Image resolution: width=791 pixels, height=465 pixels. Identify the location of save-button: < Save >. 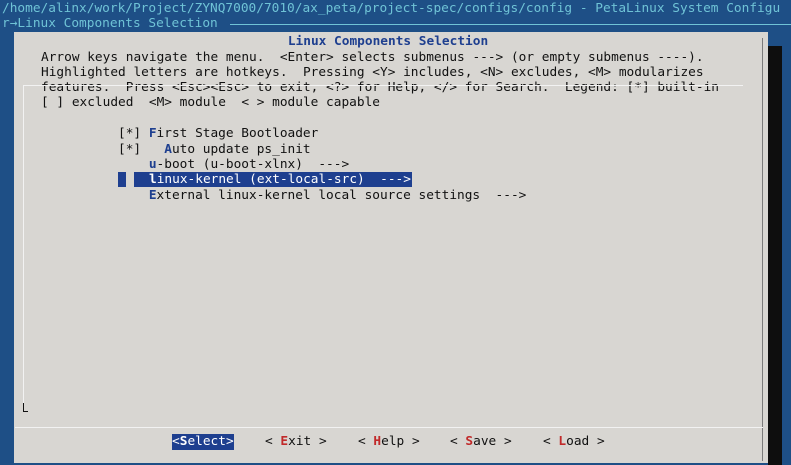
(481, 442).